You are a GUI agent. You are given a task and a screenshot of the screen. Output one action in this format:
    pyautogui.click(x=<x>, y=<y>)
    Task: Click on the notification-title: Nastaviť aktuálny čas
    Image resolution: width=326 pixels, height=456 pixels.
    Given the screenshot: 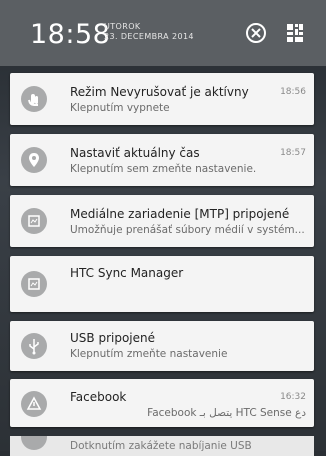 What is the action you would take?
    pyautogui.click(x=135, y=153)
    